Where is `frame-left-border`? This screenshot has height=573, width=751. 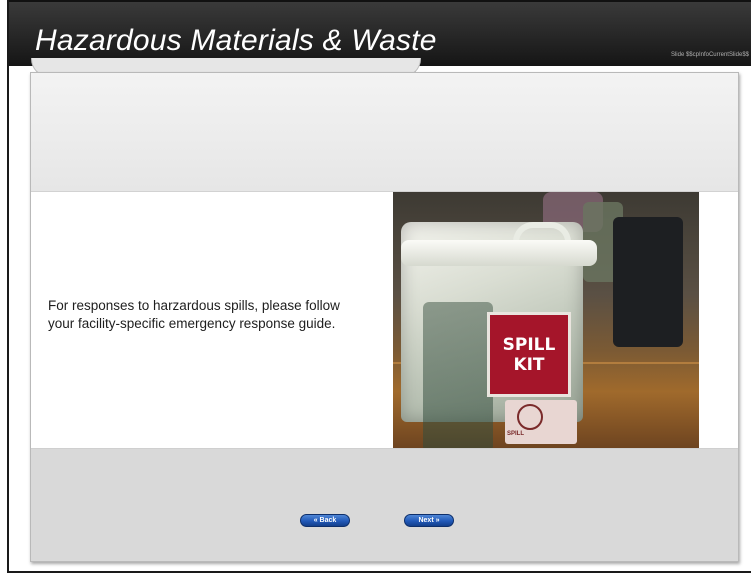 frame-left-border is located at coordinates (8, 286).